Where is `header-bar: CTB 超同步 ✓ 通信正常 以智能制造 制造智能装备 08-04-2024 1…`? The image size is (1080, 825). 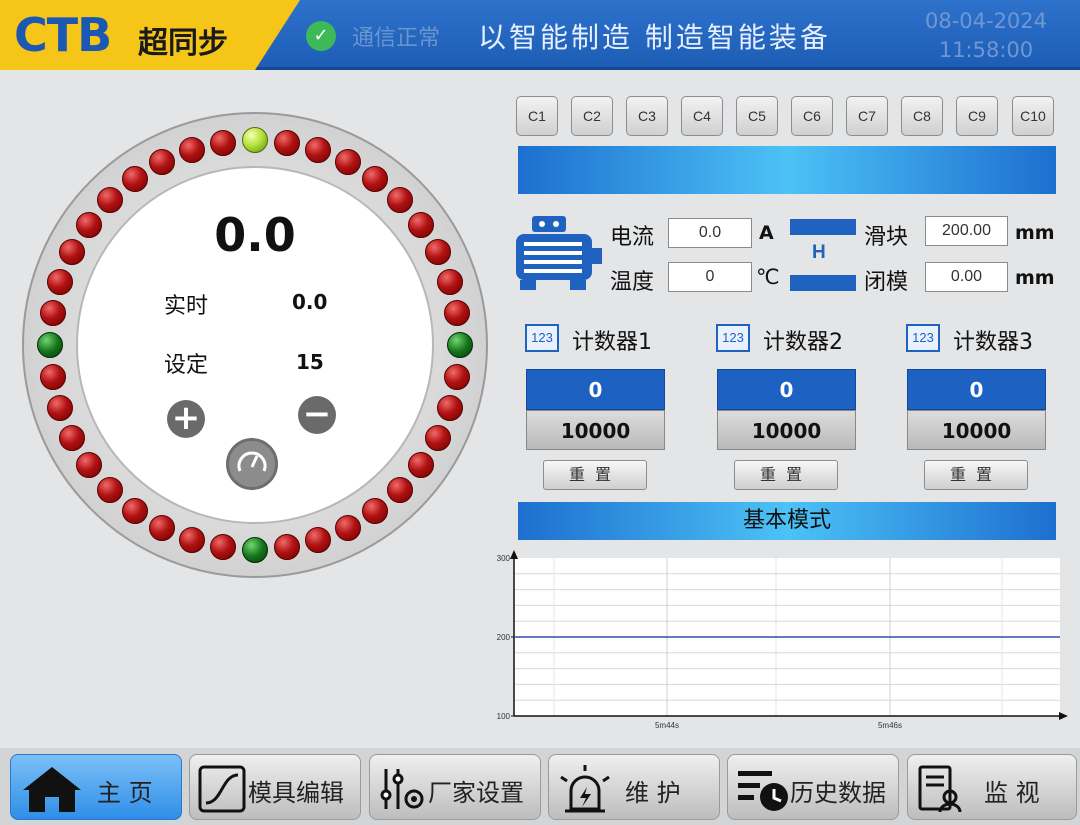
header-bar: CTB 超同步 ✓ 通信正常 以智能制造 制造智能装备 08-04-2024 1… is located at coordinates (540, 35).